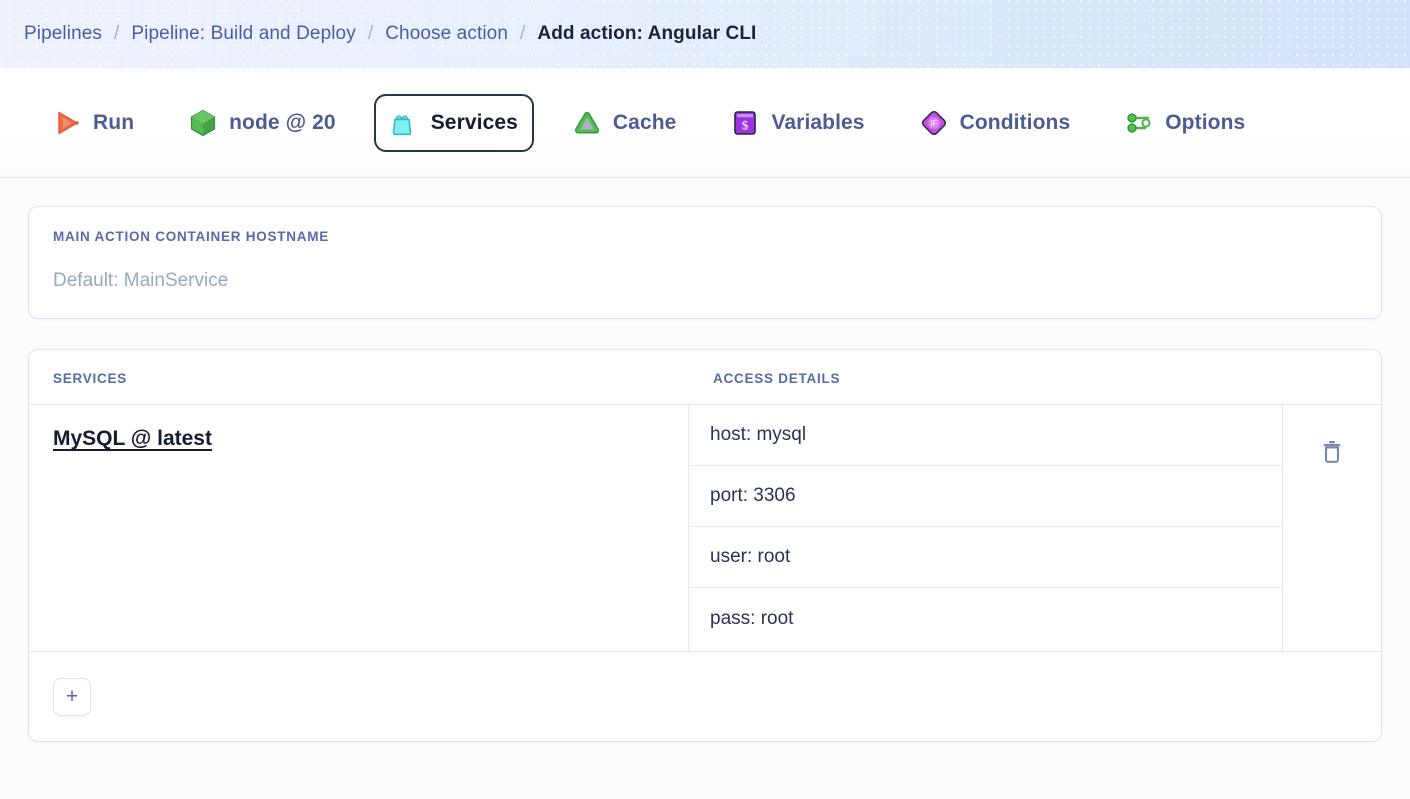  What do you see at coordinates (1332, 528) in the screenshot?
I see `row-actions-cell` at bounding box center [1332, 528].